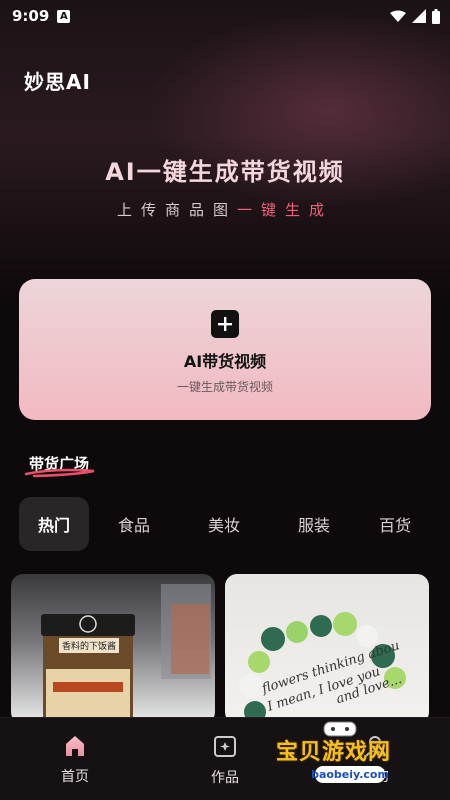 This screenshot has width=450, height=800. I want to click on notification-badge-icon: A, so click(64, 16).